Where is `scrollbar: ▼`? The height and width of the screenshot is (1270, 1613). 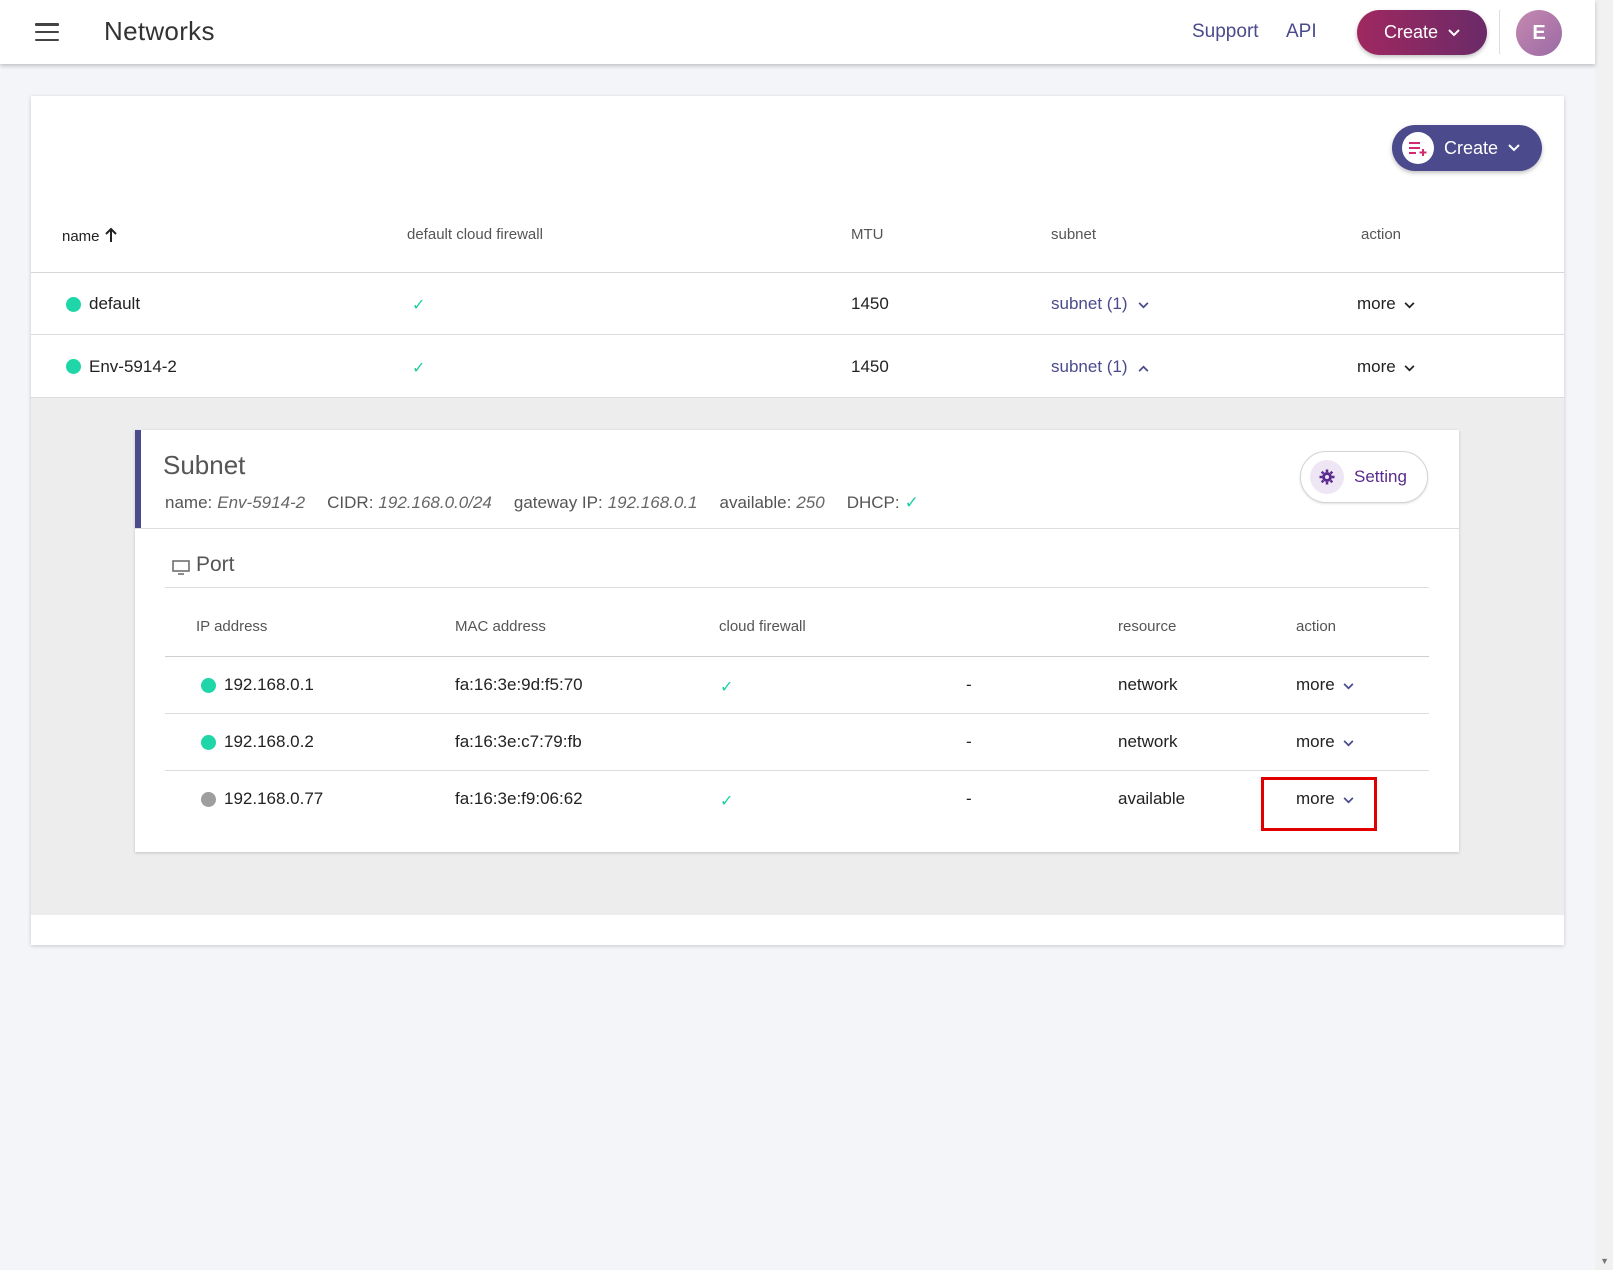
scrollbar: ▼ is located at coordinates (1604, 635).